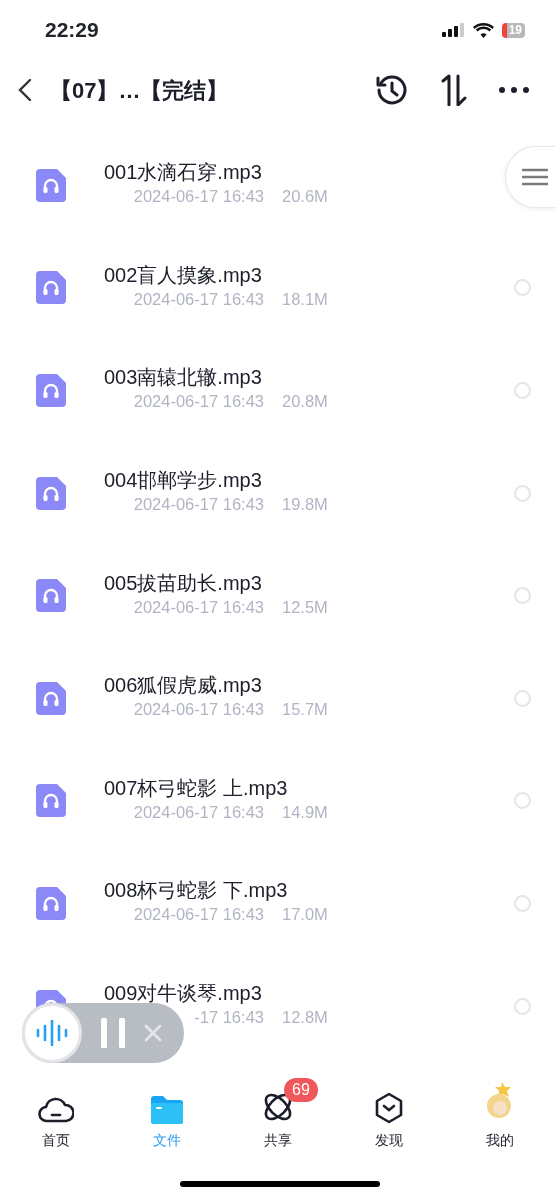 The image size is (555, 1200). I want to click on file-name: 001水滴石穿.mp3, so click(183, 172).